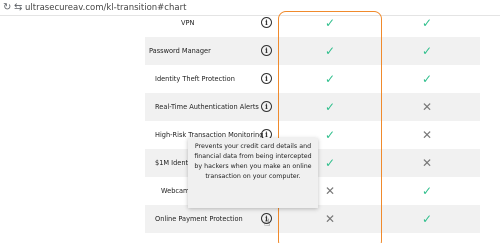 The width and height of the screenshot is (500, 243). Describe the element at coordinates (312, 23) in the screenshot. I see `feature-row: VPN i ✓ ✓` at that location.